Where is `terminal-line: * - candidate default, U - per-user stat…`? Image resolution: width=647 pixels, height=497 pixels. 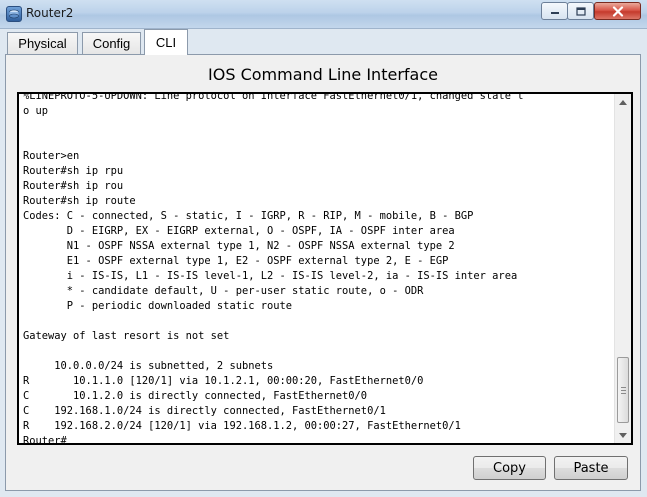
terminal-line: * - candidate default, U - per-user stat… is located at coordinates (223, 291).